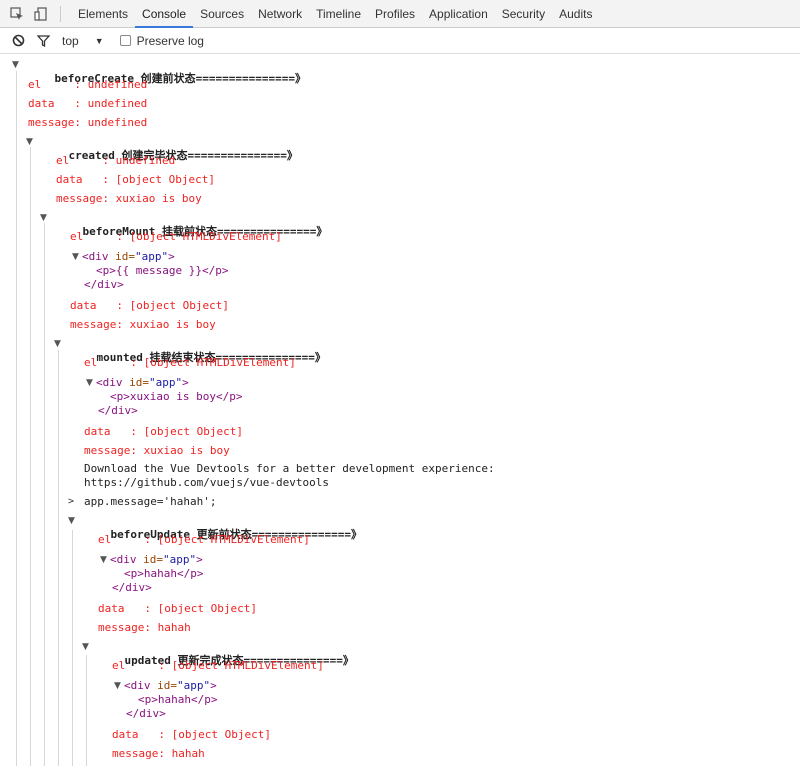 The height and width of the screenshot is (766, 800). I want to click on dom-node-p: <p>{{ message }}</p>, so click(162, 271).